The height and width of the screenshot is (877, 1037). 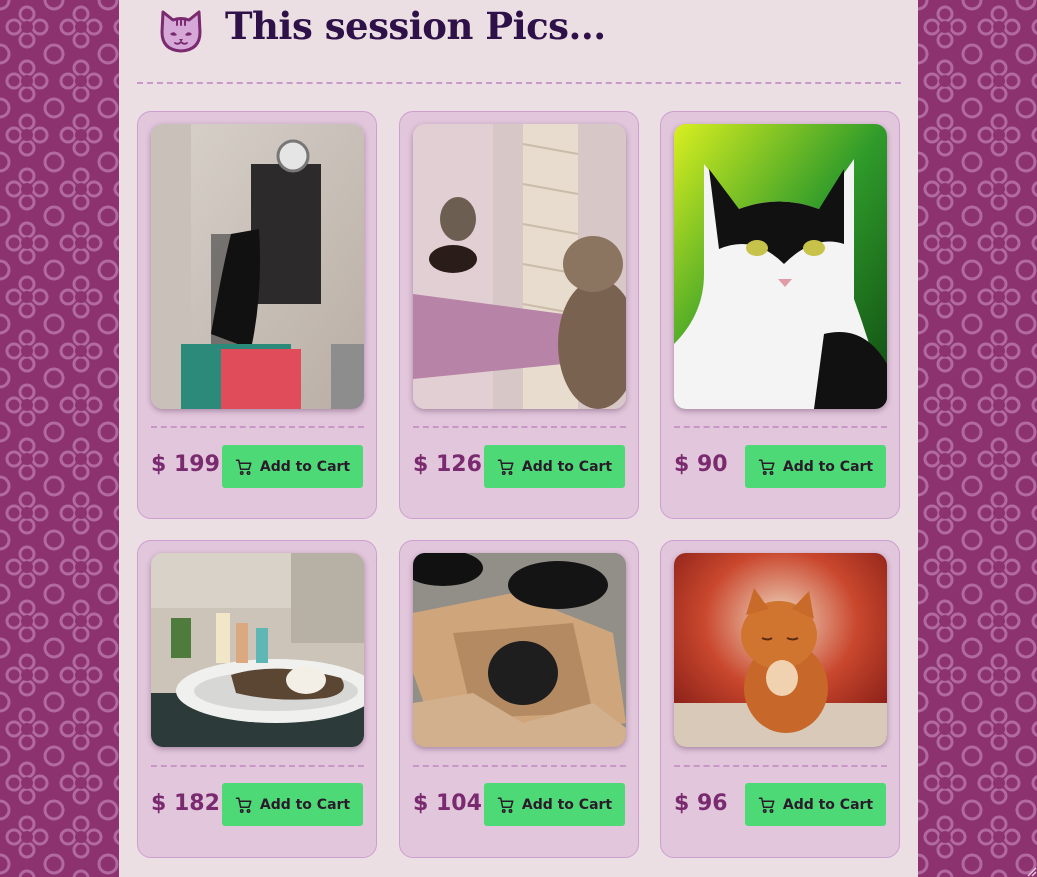 I want to click on product-card: $ 126 Add to Cart, so click(x=519, y=315).